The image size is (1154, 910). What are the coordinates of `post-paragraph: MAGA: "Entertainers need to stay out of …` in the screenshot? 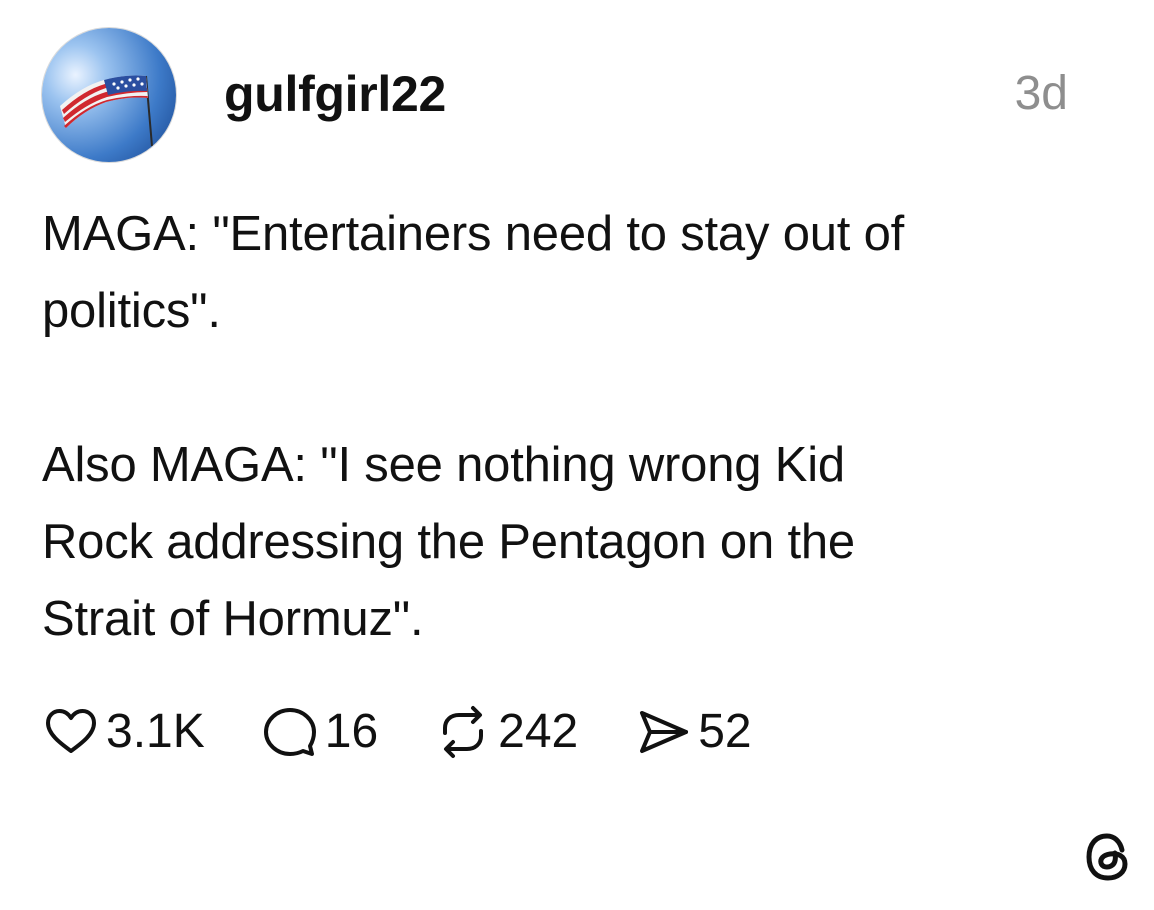 It's located at (473, 272).